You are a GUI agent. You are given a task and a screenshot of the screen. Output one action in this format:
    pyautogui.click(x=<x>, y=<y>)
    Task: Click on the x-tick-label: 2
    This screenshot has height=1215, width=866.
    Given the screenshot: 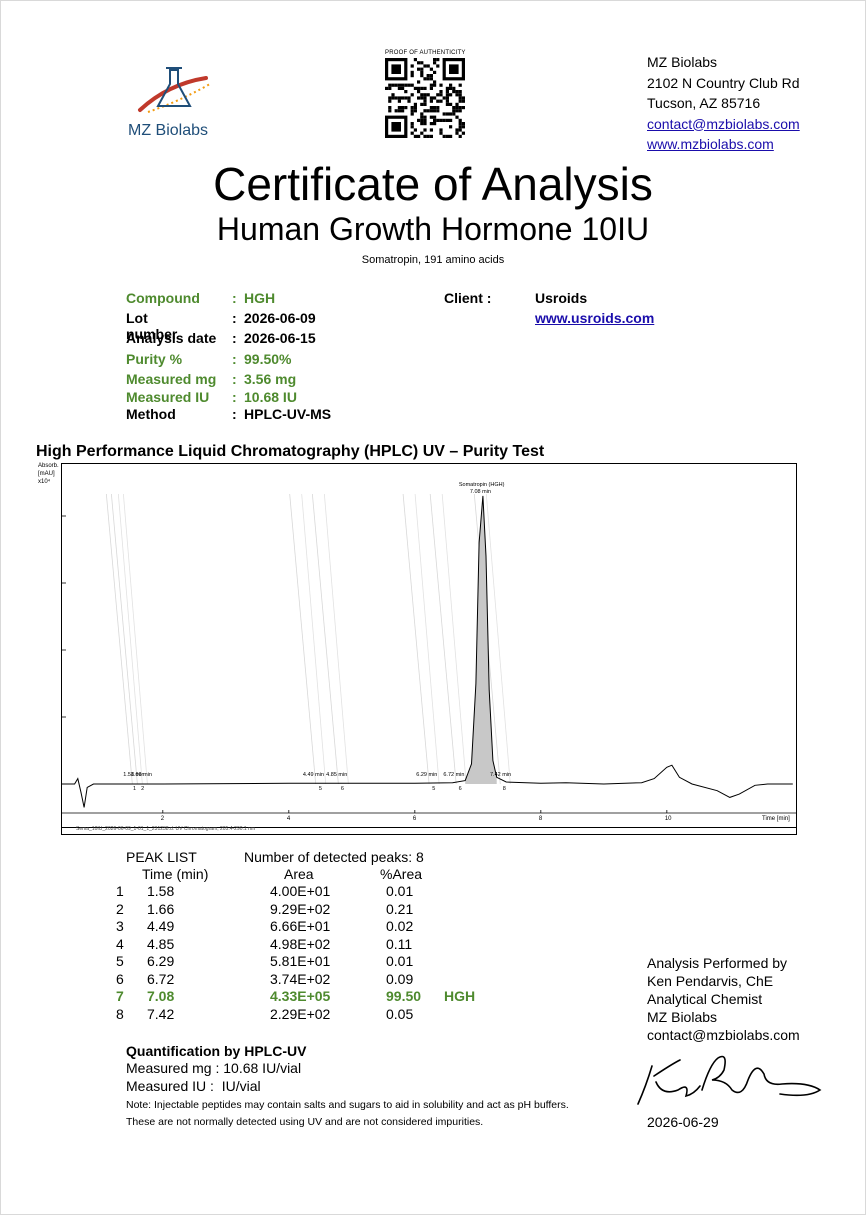 What is the action you would take?
    pyautogui.click(x=163, y=819)
    